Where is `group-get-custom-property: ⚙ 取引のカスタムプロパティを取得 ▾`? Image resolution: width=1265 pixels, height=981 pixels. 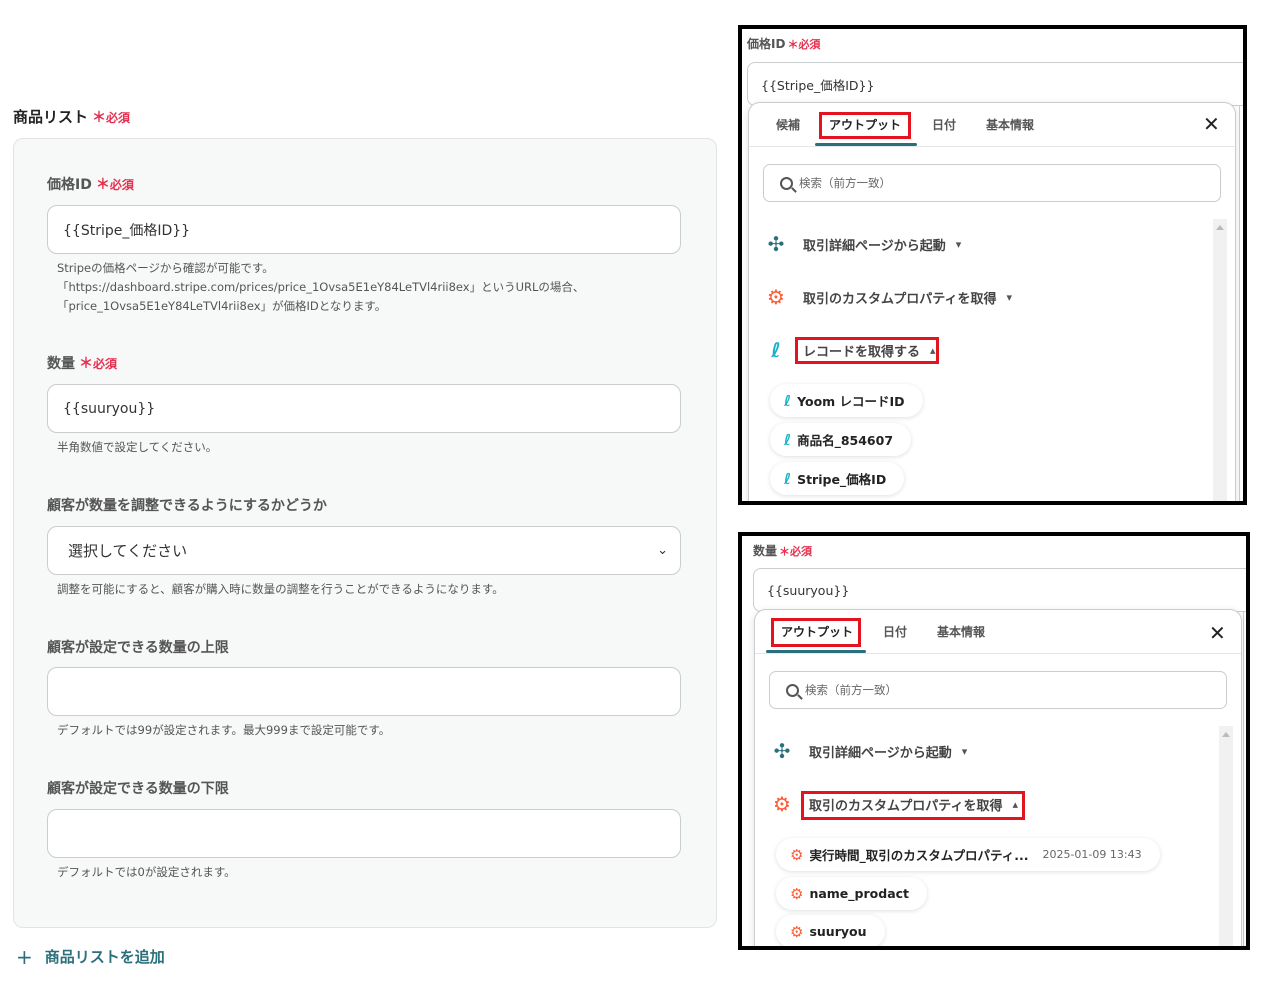
group-get-custom-property: ⚙ 取引のカスタムプロパティを取得 ▾ is located at coordinates (886, 297).